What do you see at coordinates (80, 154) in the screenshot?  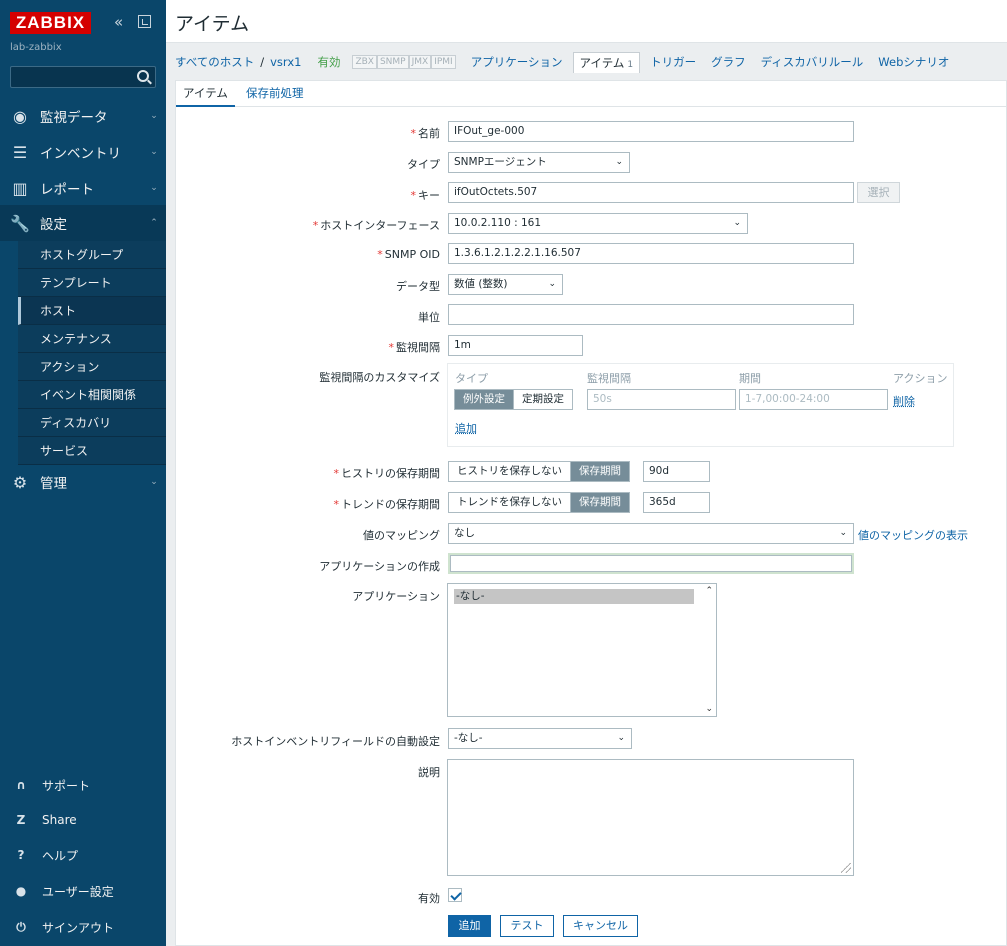 I see `menu-label: インベントリ` at bounding box center [80, 154].